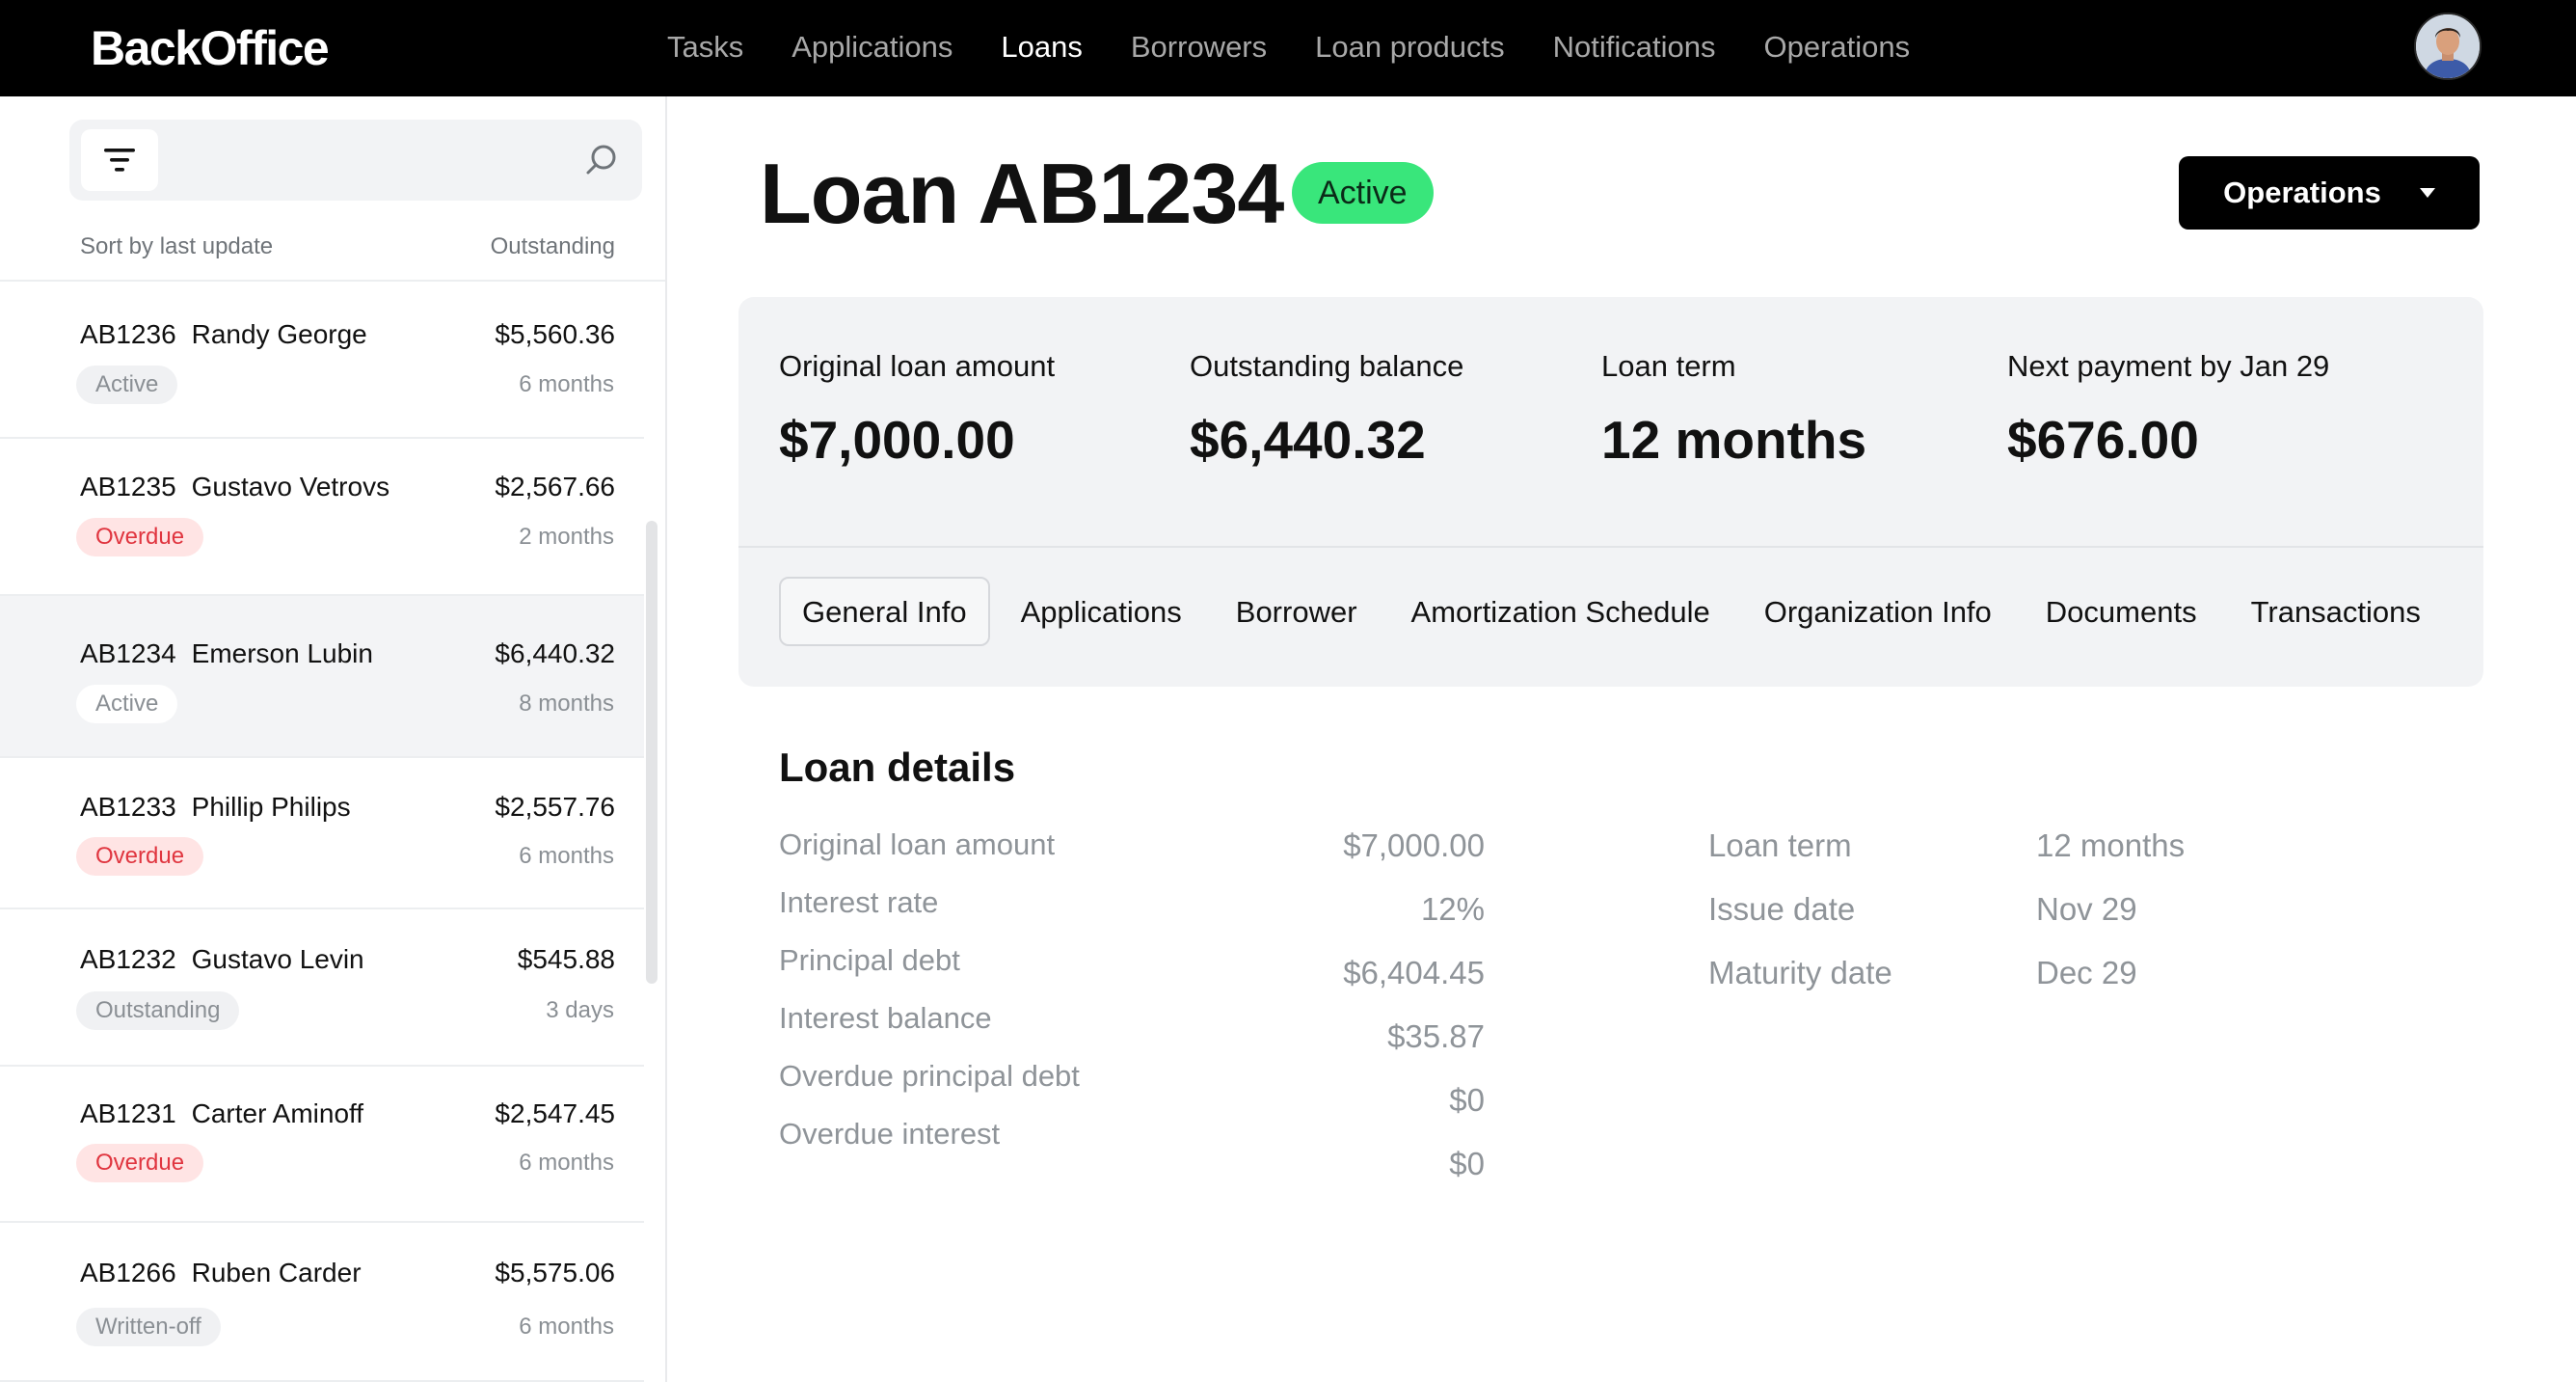 Image resolution: width=2576 pixels, height=1382 pixels. I want to click on user-avatar, so click(2448, 46).